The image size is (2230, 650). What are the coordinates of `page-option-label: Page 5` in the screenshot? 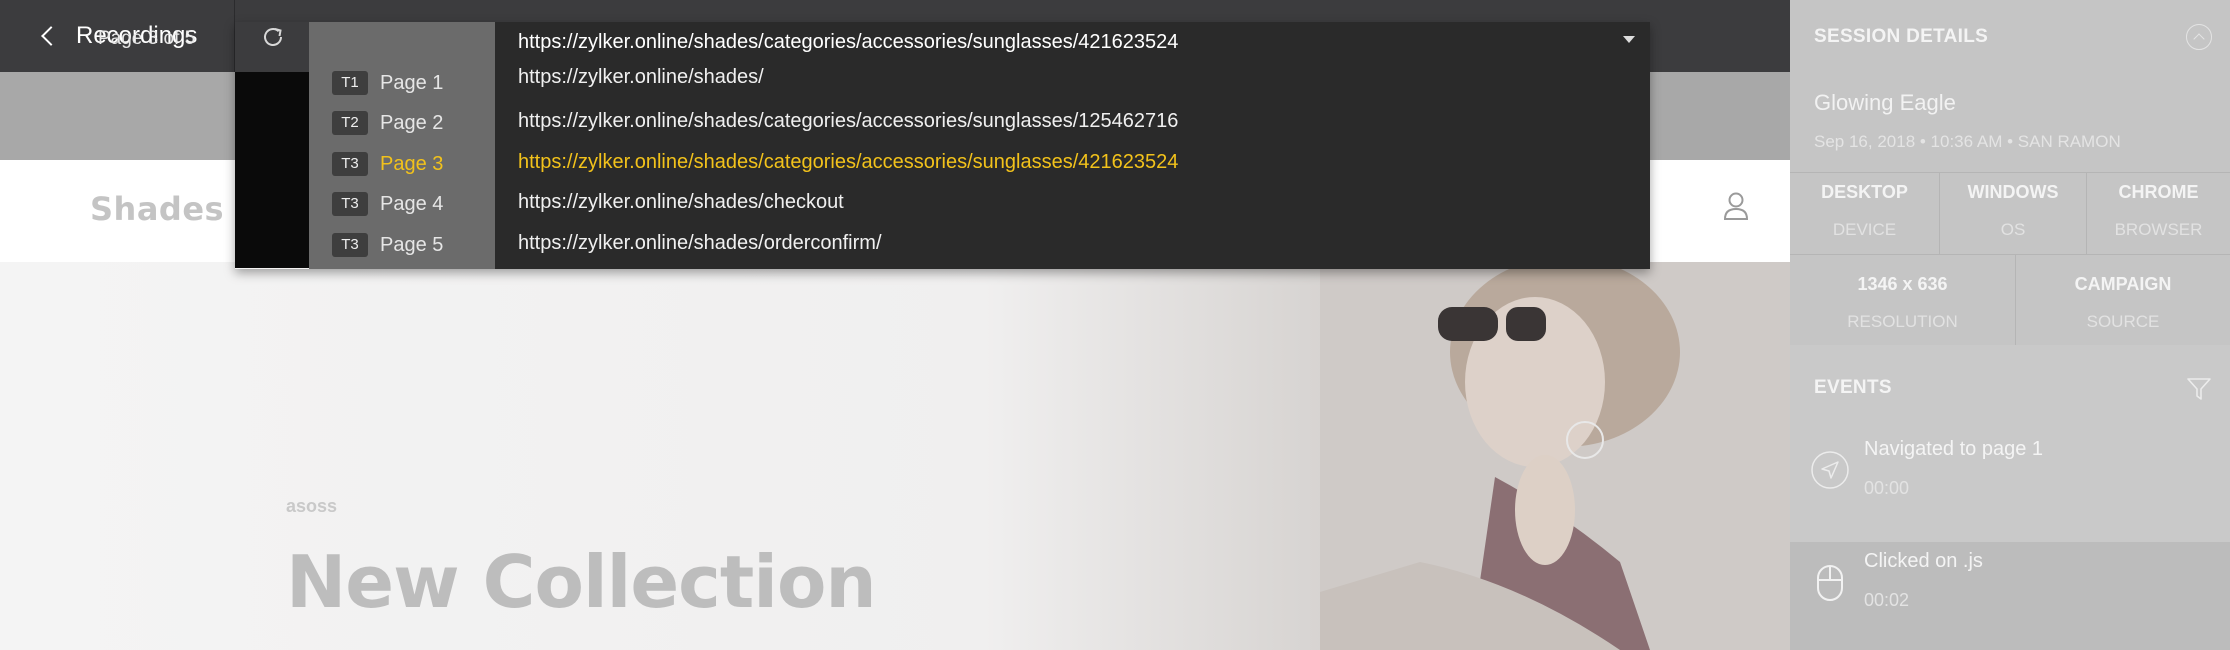 It's located at (412, 244).